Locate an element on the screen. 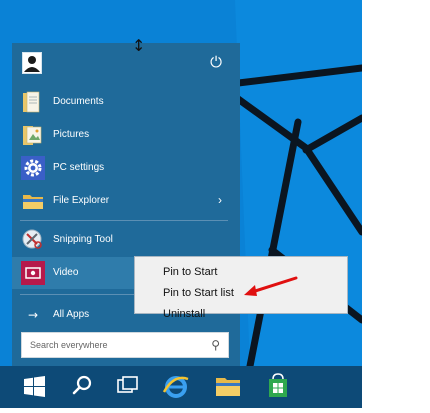 This screenshot has width=430, height=413. search-box: ⚲ is located at coordinates (125, 345).